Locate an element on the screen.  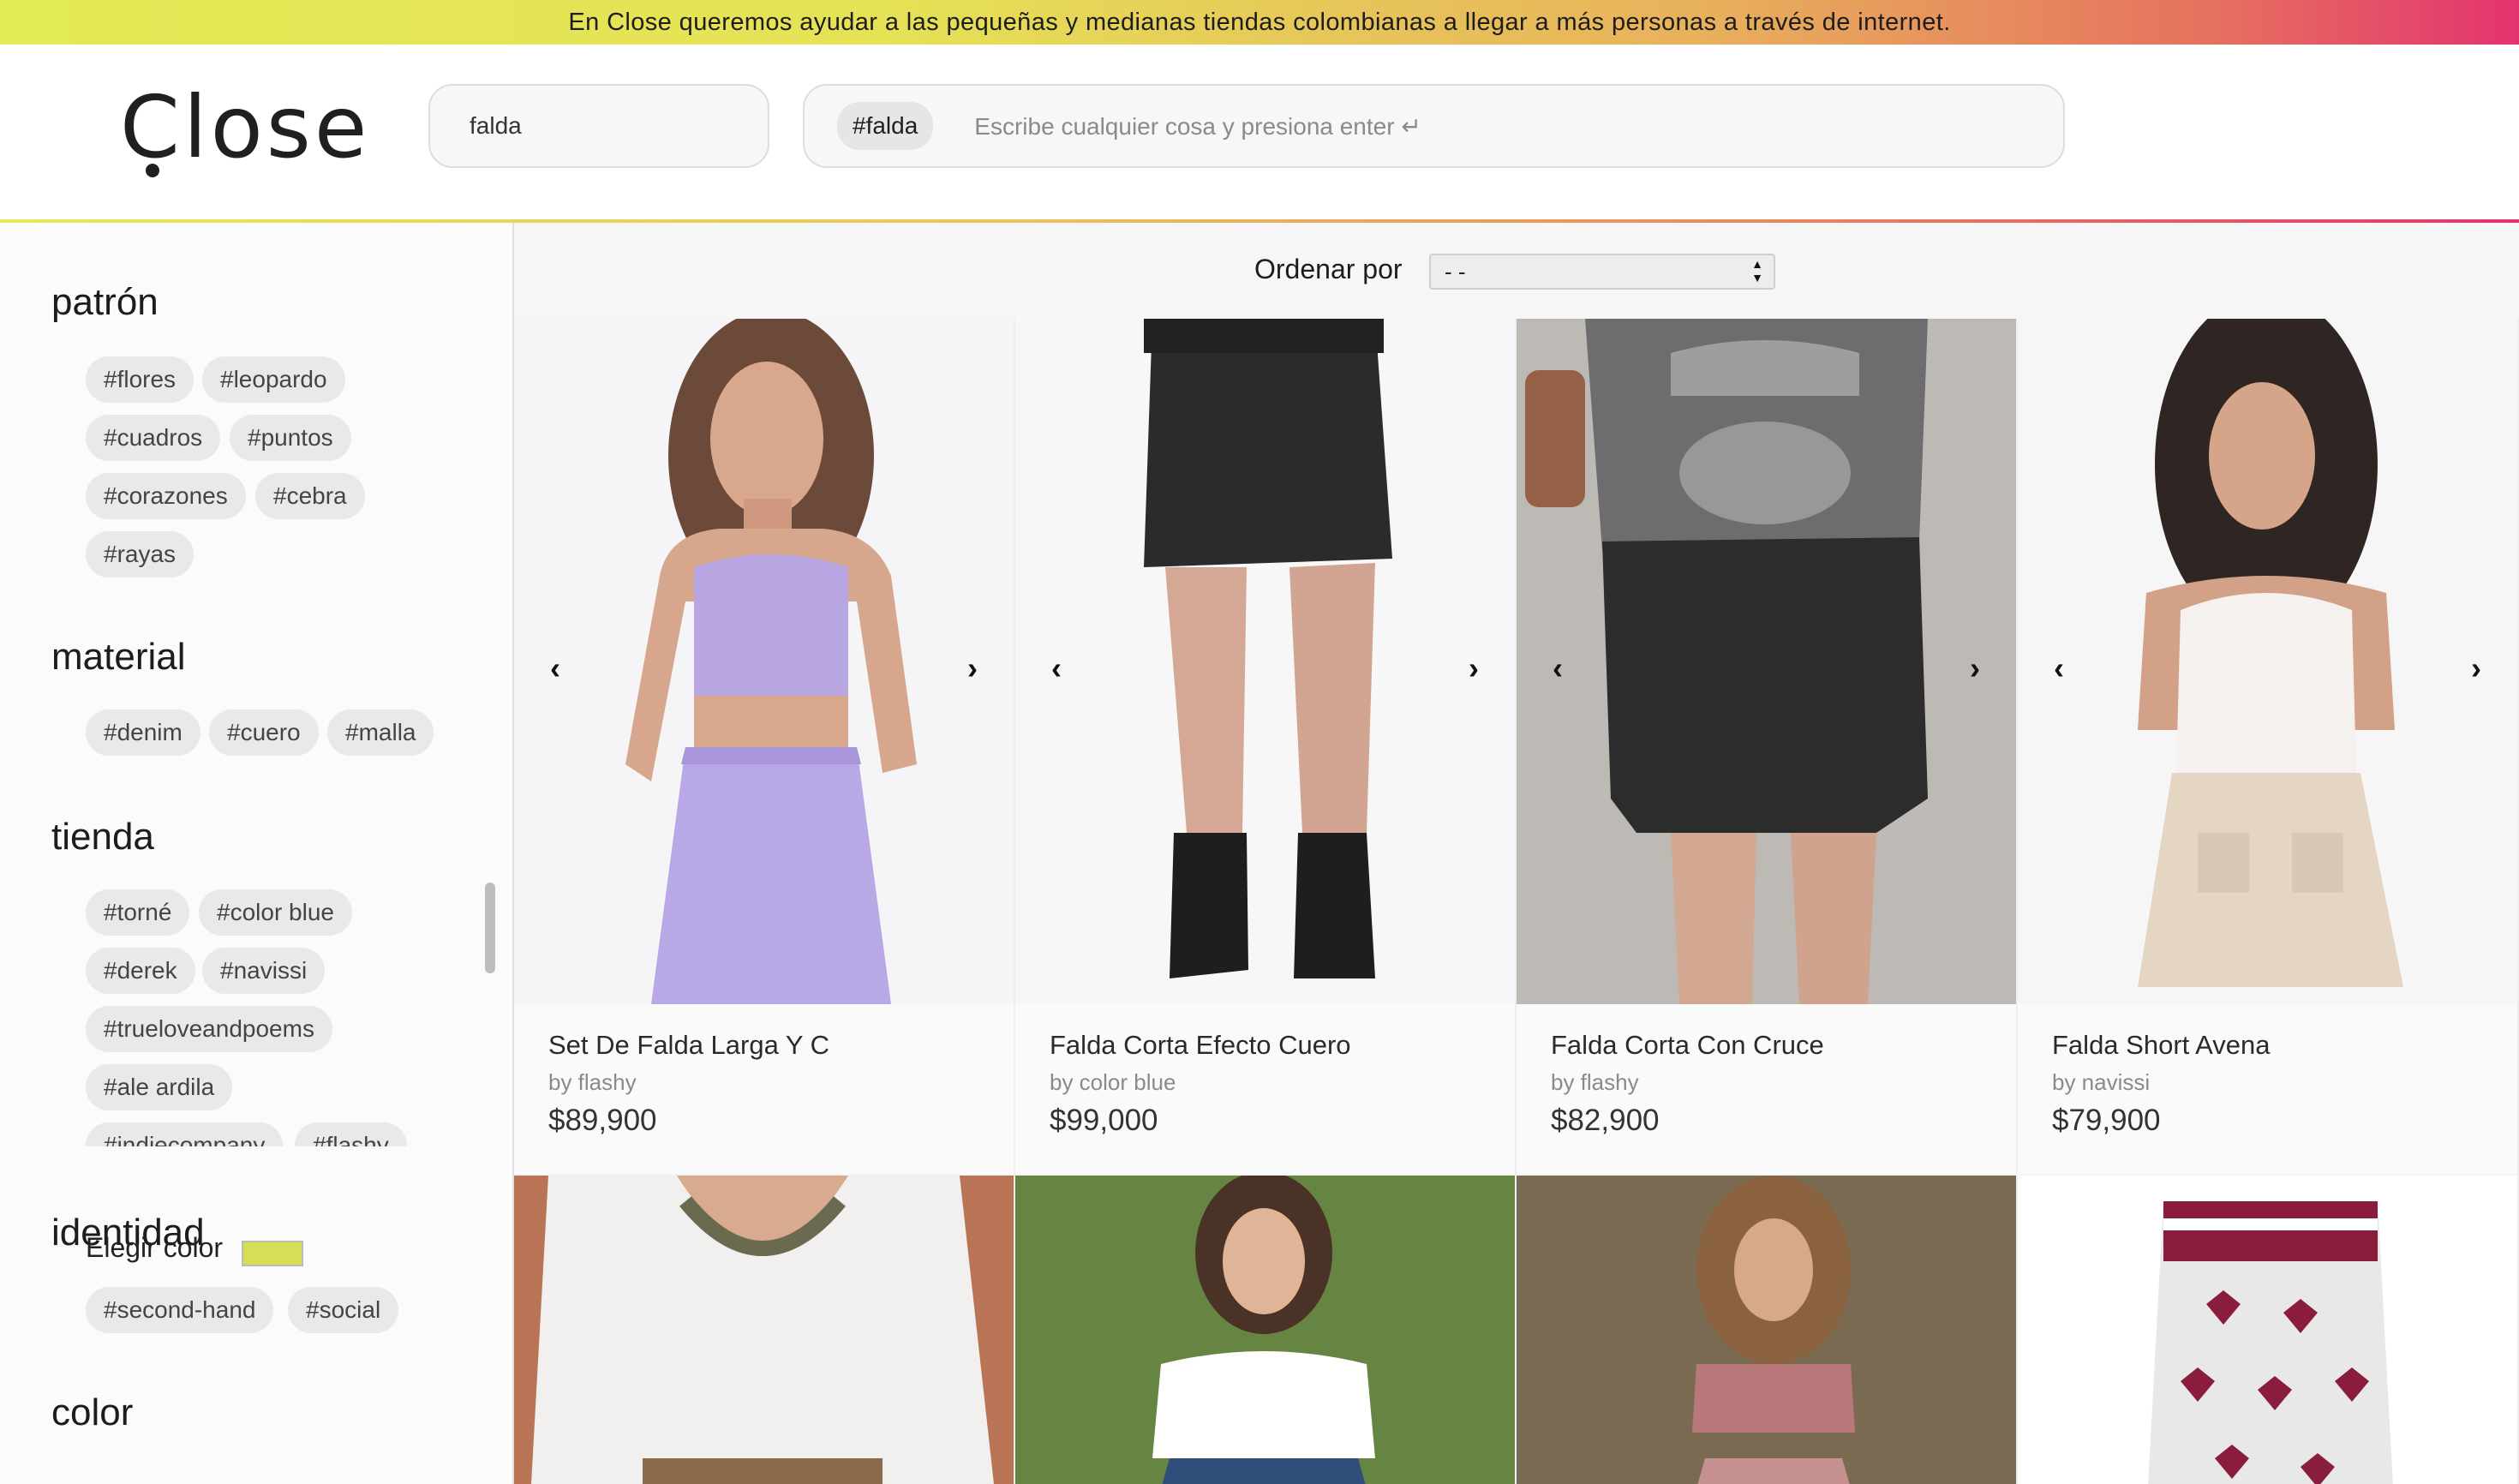
logo: Close is located at coordinates (245, 127).